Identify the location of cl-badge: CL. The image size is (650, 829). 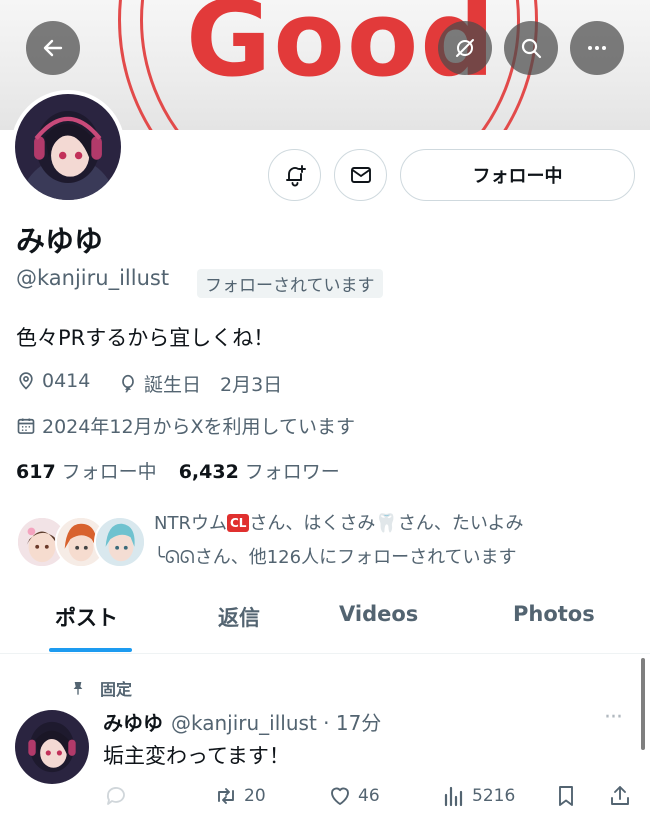
(238, 523).